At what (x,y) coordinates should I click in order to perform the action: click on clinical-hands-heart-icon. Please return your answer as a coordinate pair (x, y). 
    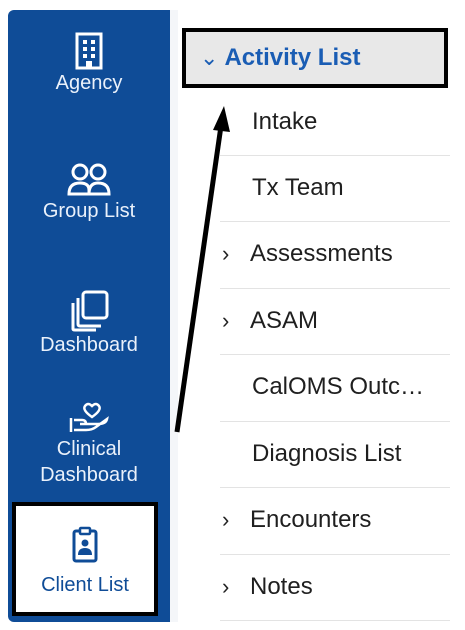
    Looking at the image, I should click on (89, 417).